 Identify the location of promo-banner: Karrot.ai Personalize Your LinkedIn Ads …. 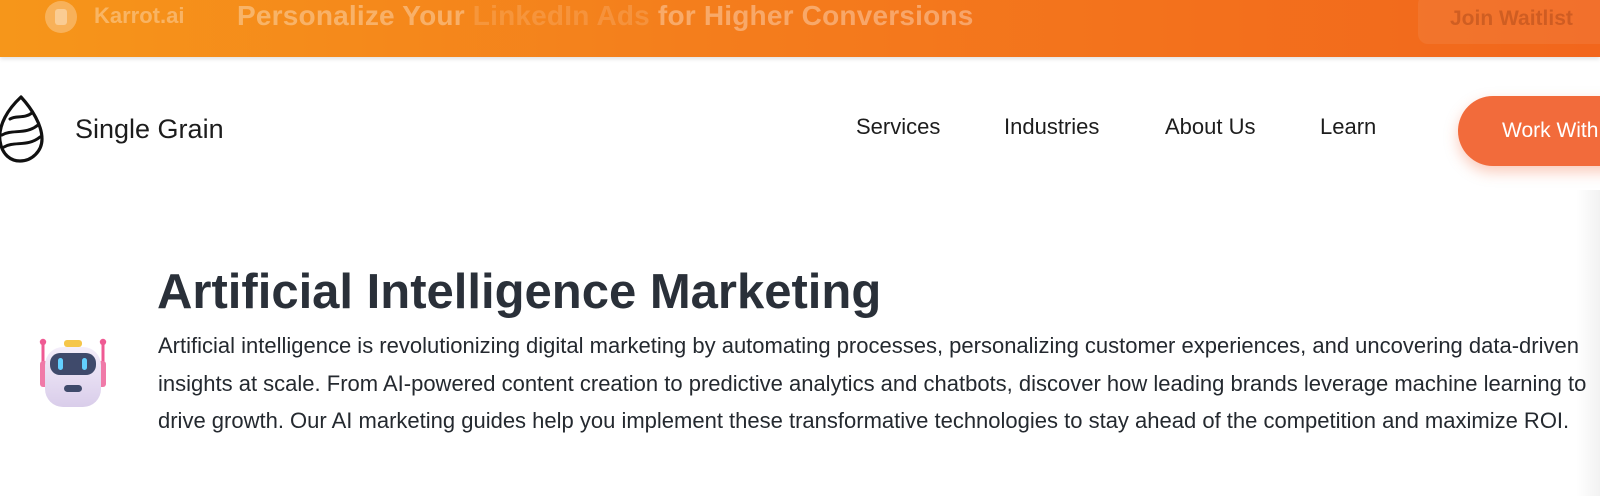
(800, 28).